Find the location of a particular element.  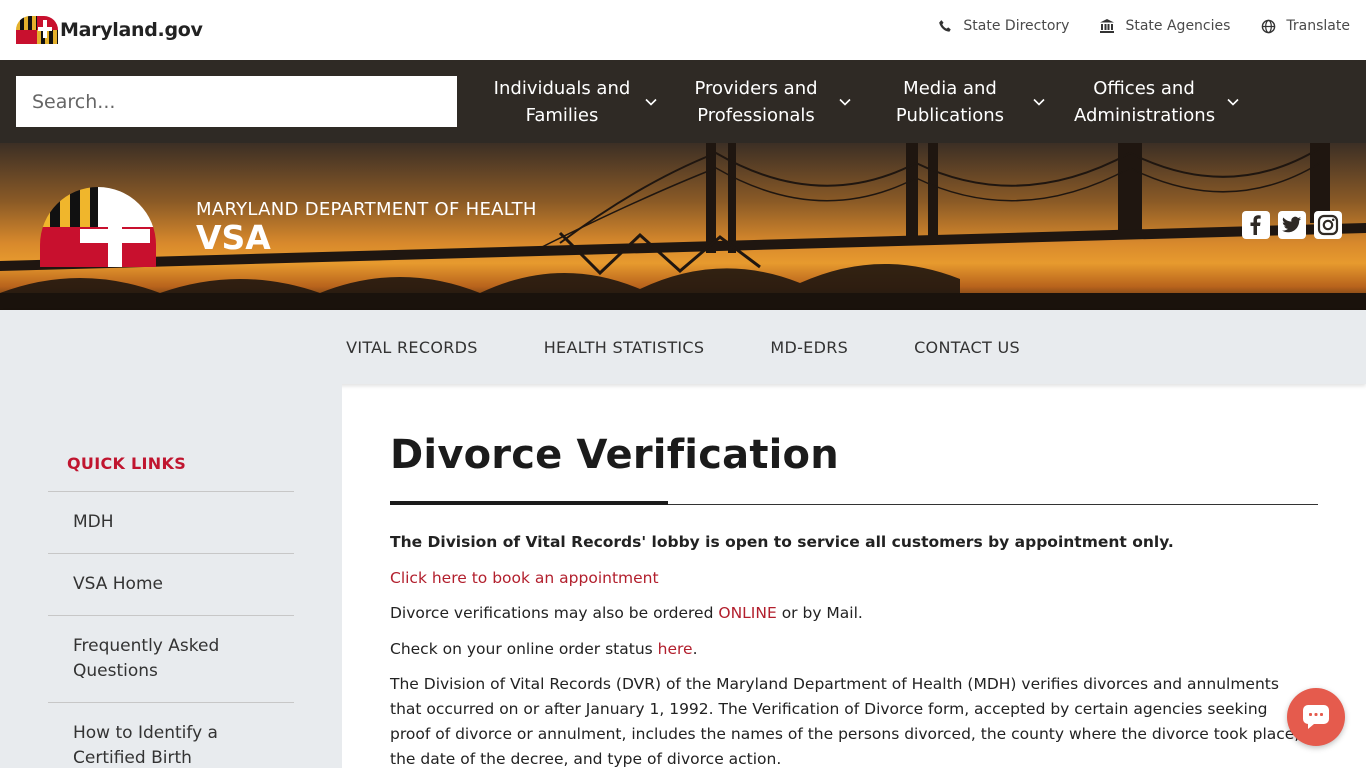

utility-links: State Directory State Agencies Translate is located at coordinates (1143, 26).